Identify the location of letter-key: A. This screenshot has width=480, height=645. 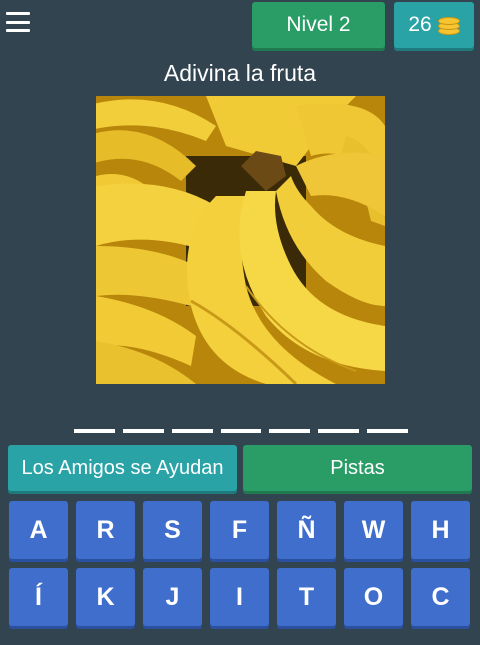
(38, 530).